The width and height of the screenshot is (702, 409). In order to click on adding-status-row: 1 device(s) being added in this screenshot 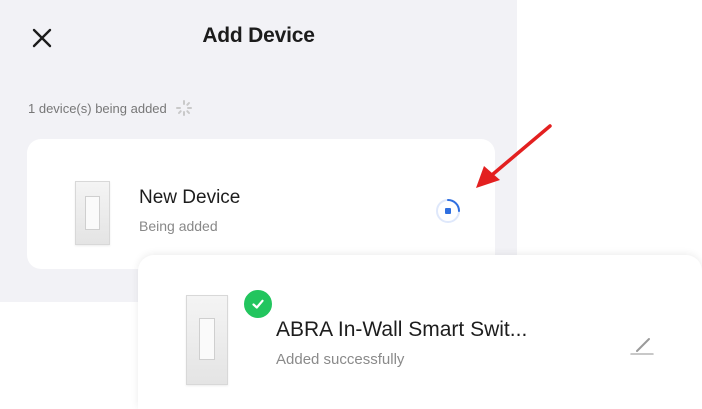, I will do `click(110, 108)`.